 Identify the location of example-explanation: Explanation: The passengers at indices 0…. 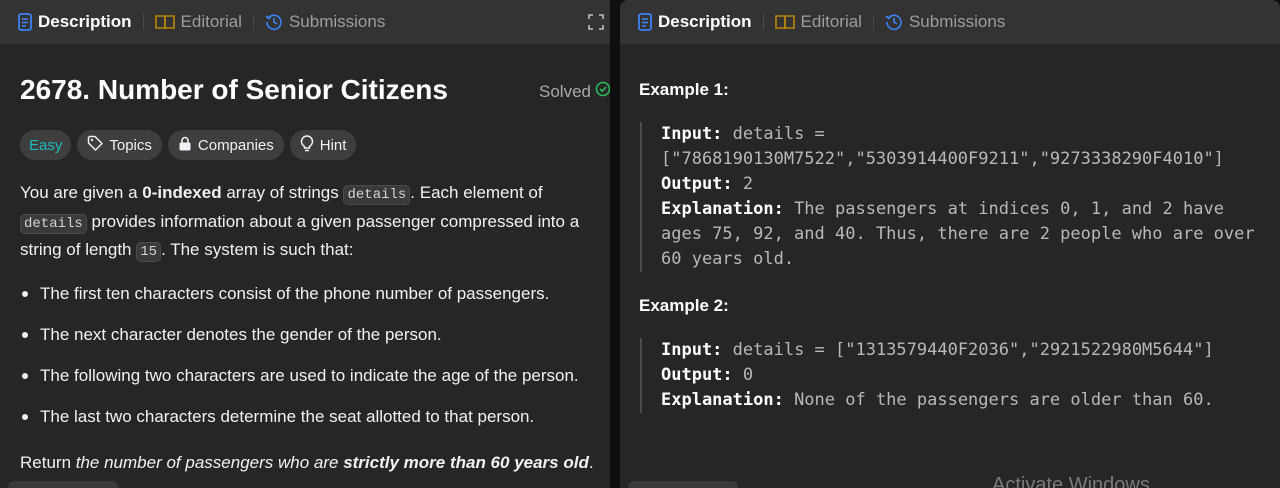
(970, 209).